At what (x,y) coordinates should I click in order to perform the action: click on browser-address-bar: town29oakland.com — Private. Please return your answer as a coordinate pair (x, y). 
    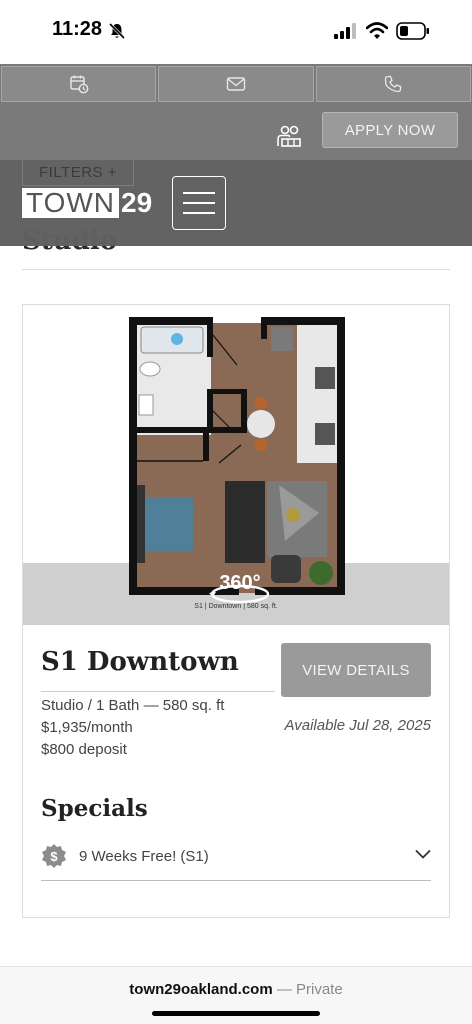
    Looking at the image, I should click on (236, 995).